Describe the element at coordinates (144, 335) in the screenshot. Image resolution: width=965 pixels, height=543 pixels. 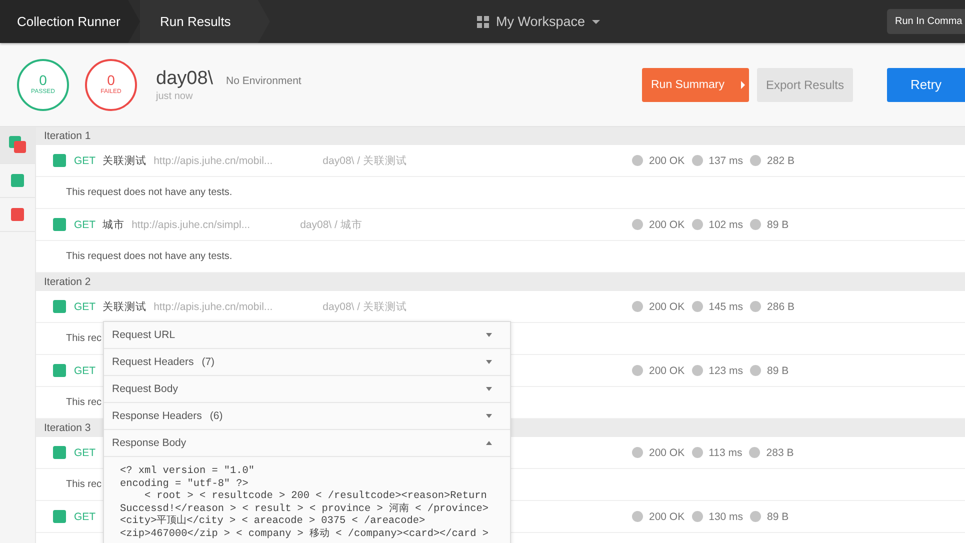
I see `section-title: Request URL` at that location.